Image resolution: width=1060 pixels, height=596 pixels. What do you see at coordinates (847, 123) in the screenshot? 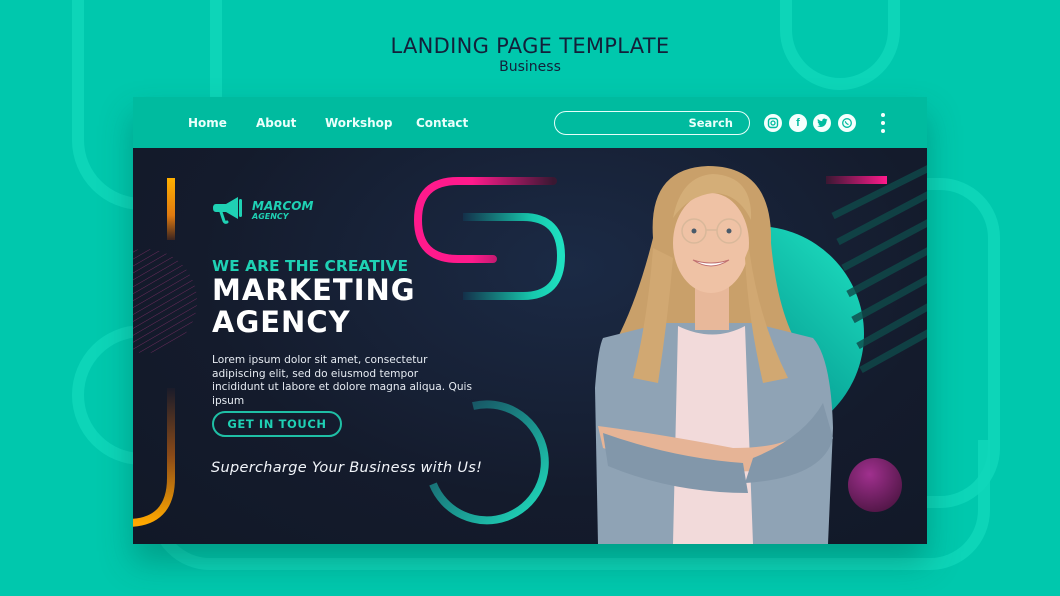
I see `whatsapp-icon` at bounding box center [847, 123].